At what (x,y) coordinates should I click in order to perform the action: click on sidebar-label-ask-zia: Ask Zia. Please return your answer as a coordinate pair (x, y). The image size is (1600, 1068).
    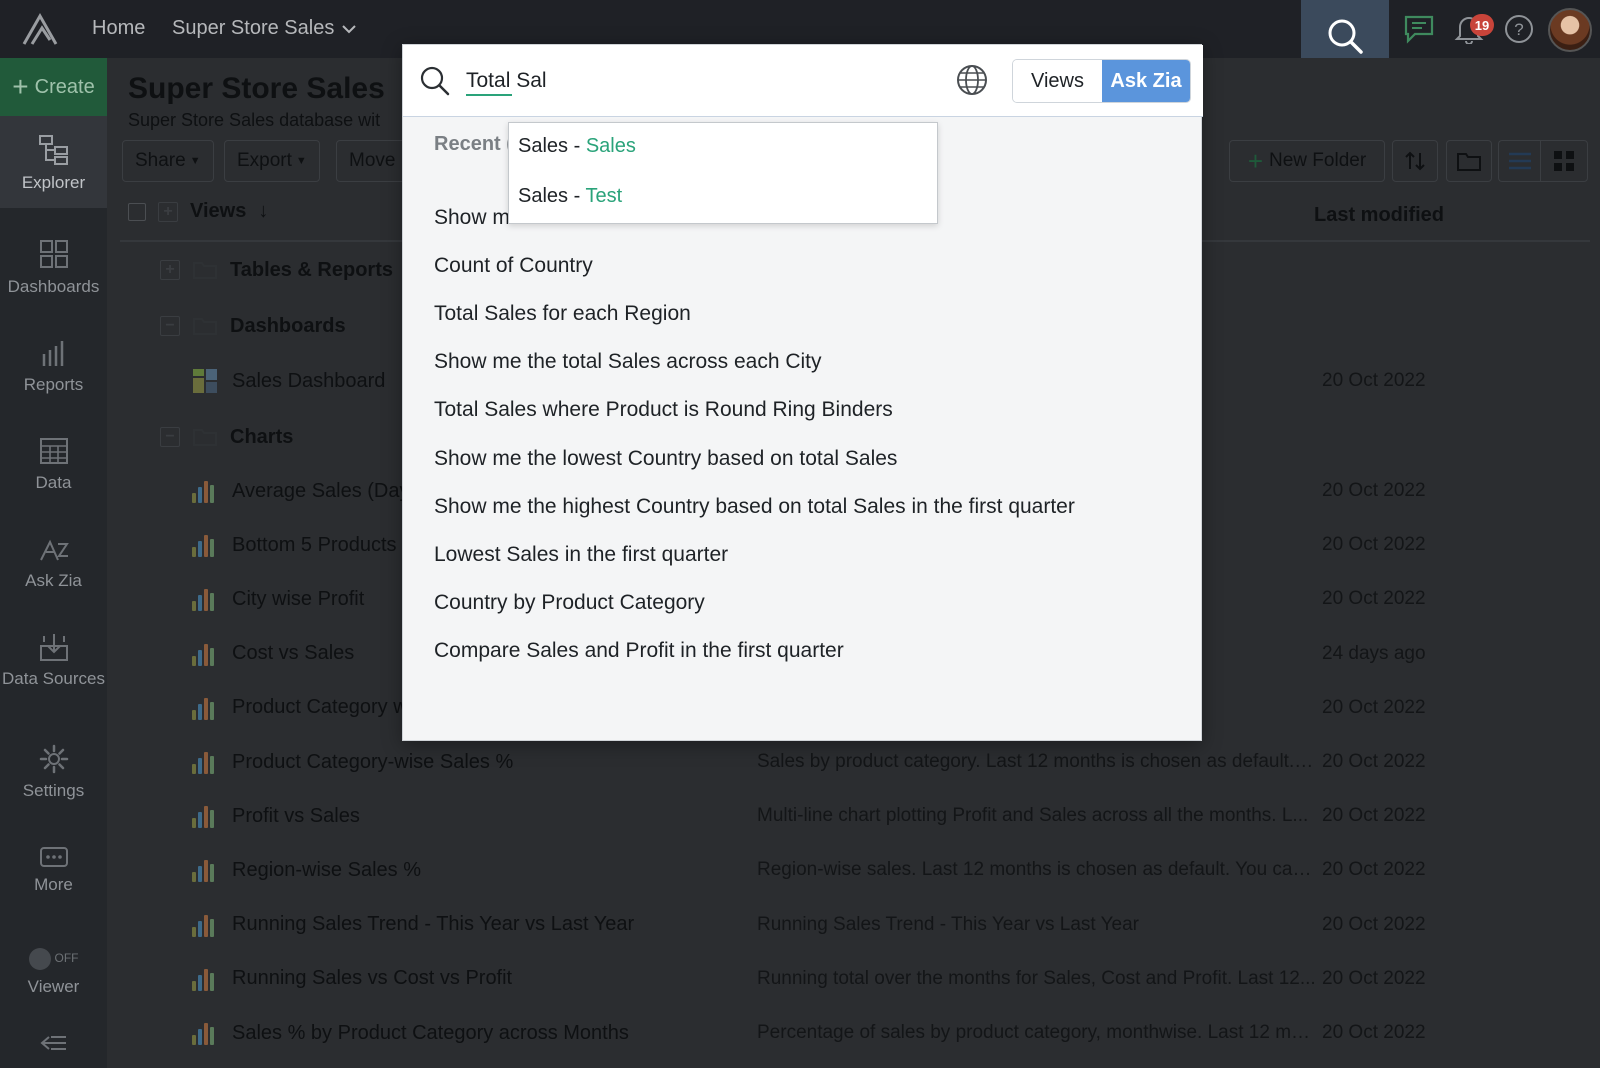
    Looking at the image, I should click on (53, 580).